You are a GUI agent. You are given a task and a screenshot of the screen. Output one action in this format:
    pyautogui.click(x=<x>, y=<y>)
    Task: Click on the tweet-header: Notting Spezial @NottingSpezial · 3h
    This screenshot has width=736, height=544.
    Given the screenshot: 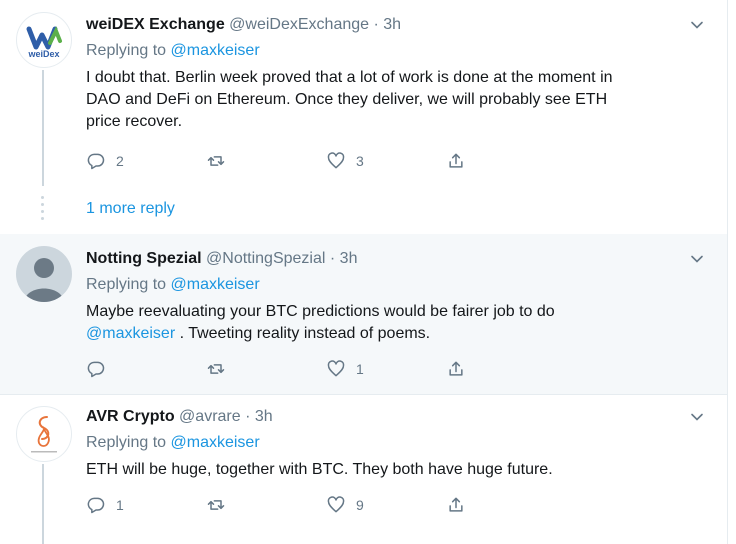 What is the action you would take?
    pyautogui.click(x=221, y=259)
    